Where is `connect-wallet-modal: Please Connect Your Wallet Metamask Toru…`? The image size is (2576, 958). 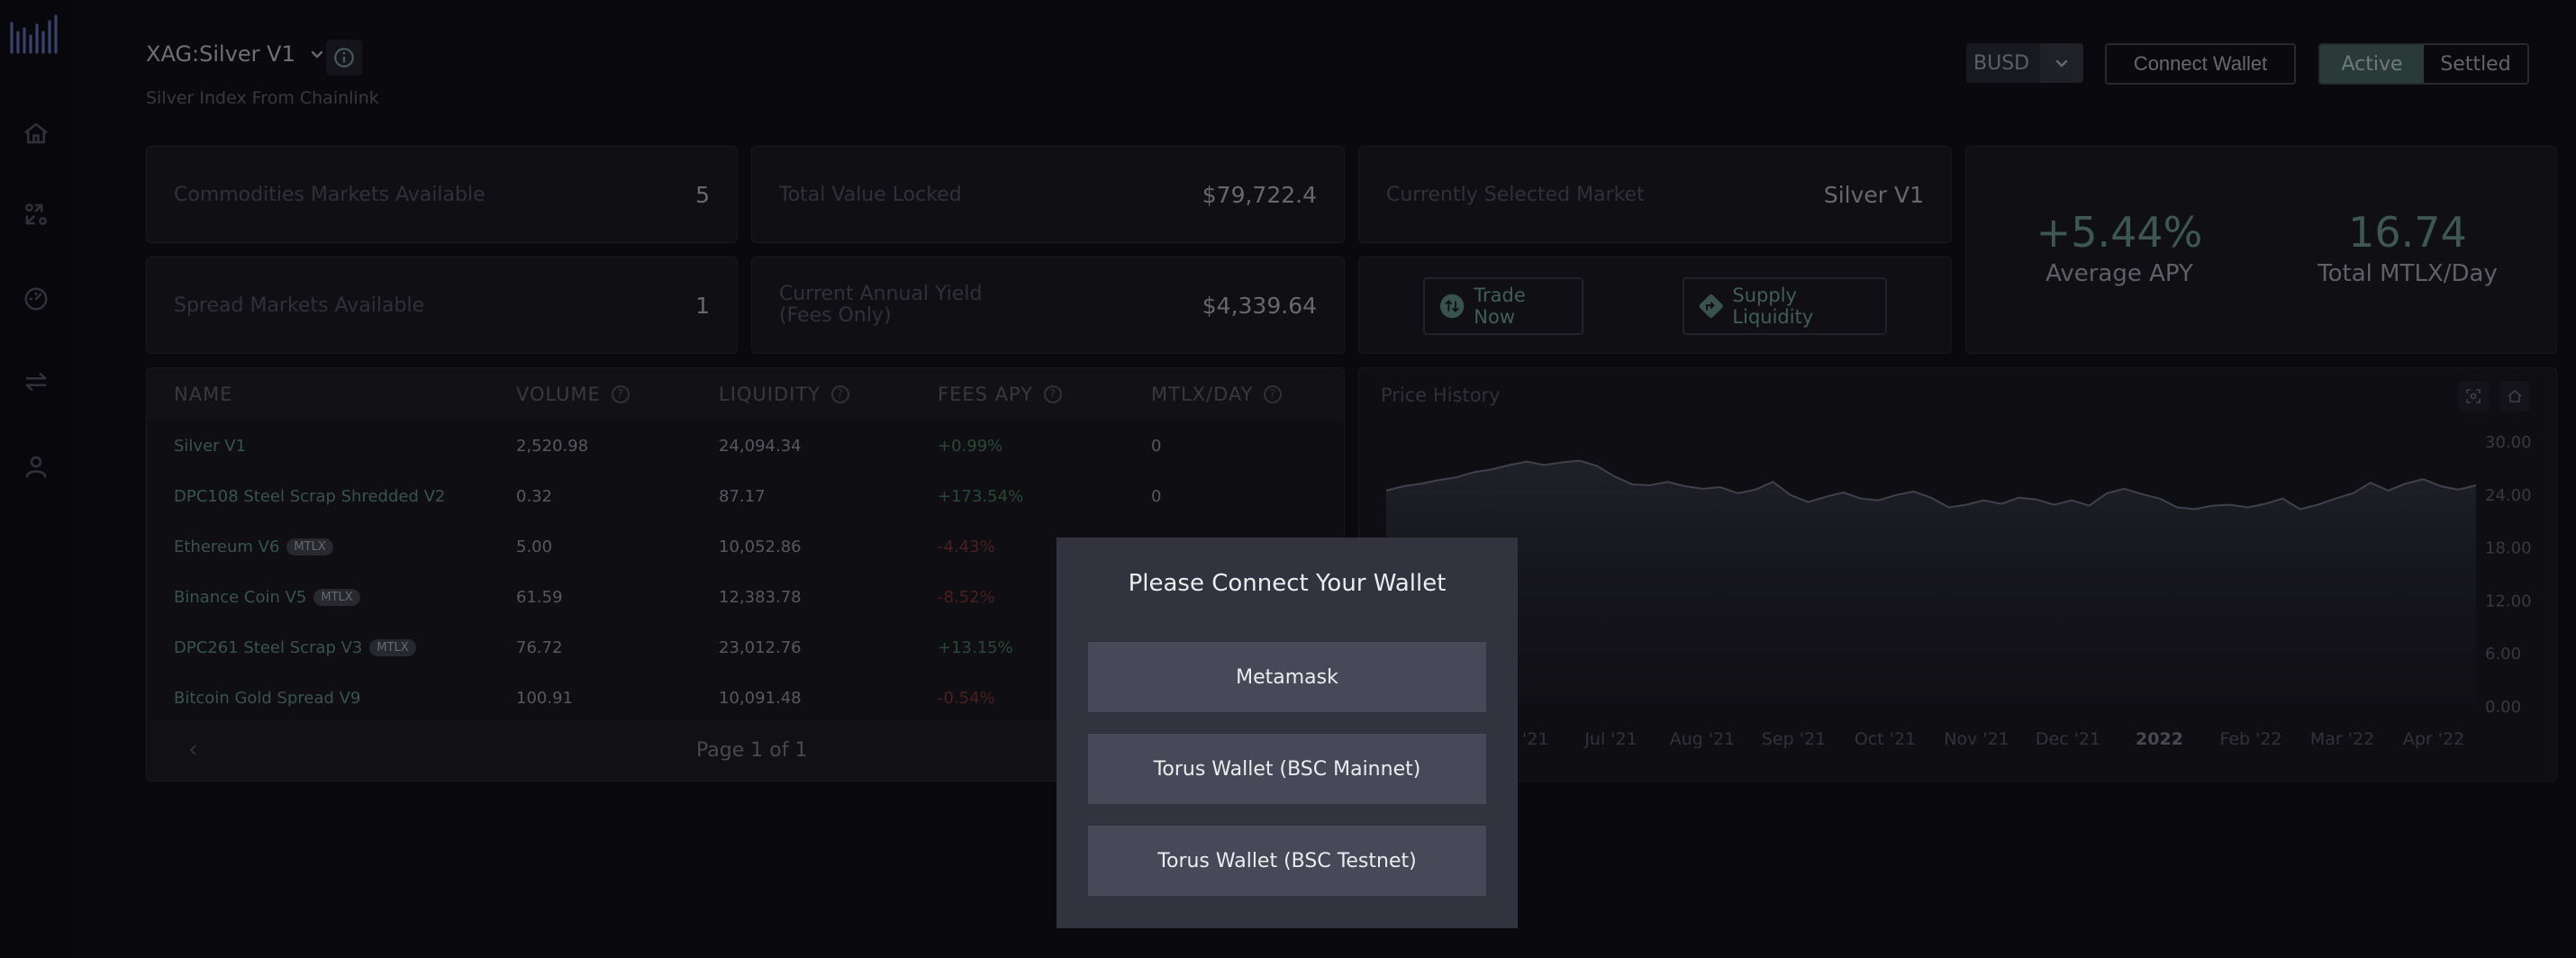
connect-wallet-modal: Please Connect Your Wallet Metamask Toru… is located at coordinates (1287, 733).